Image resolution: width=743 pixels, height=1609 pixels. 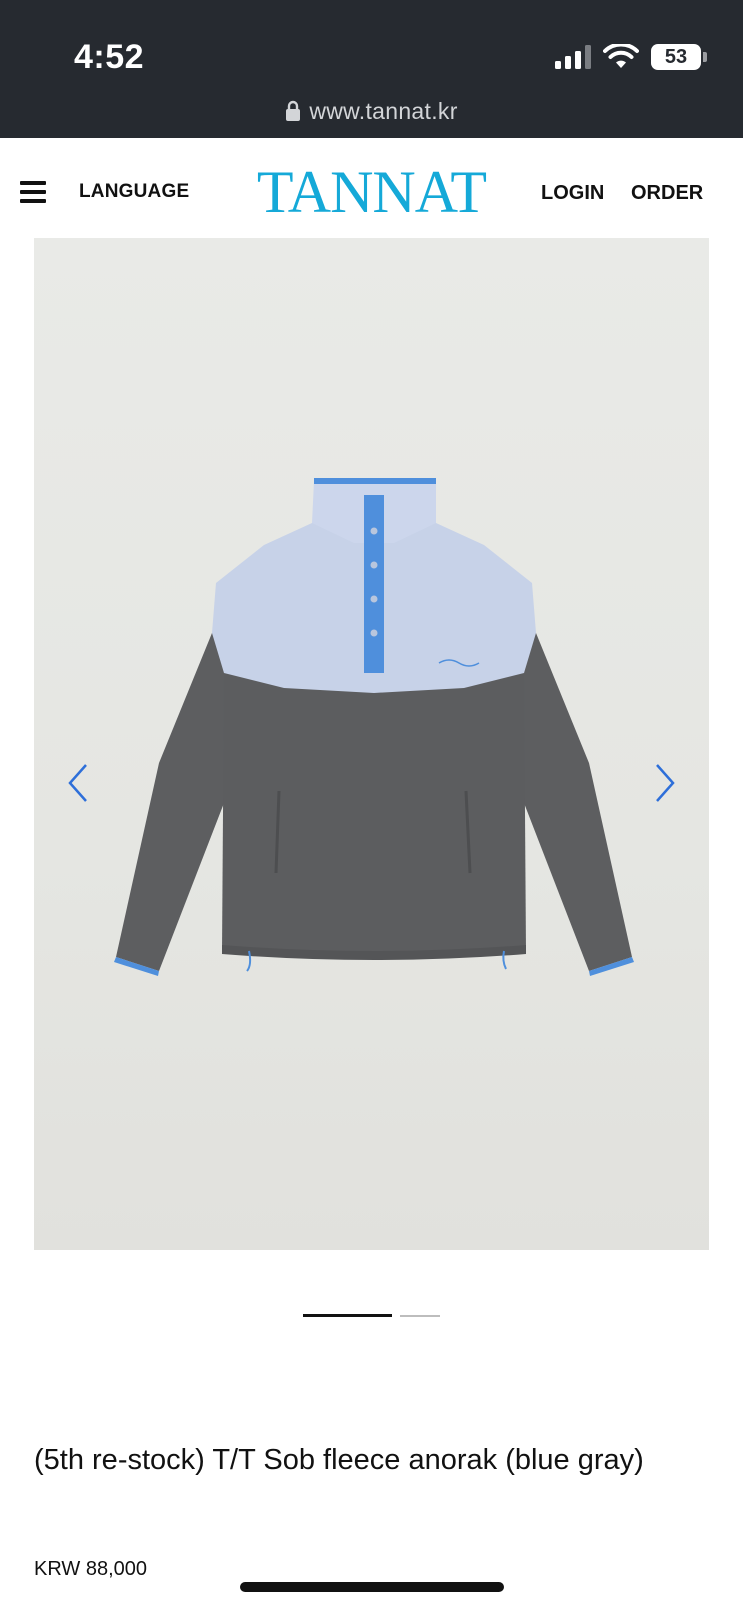 I want to click on pagination-indicator-active, so click(x=347, y=1315).